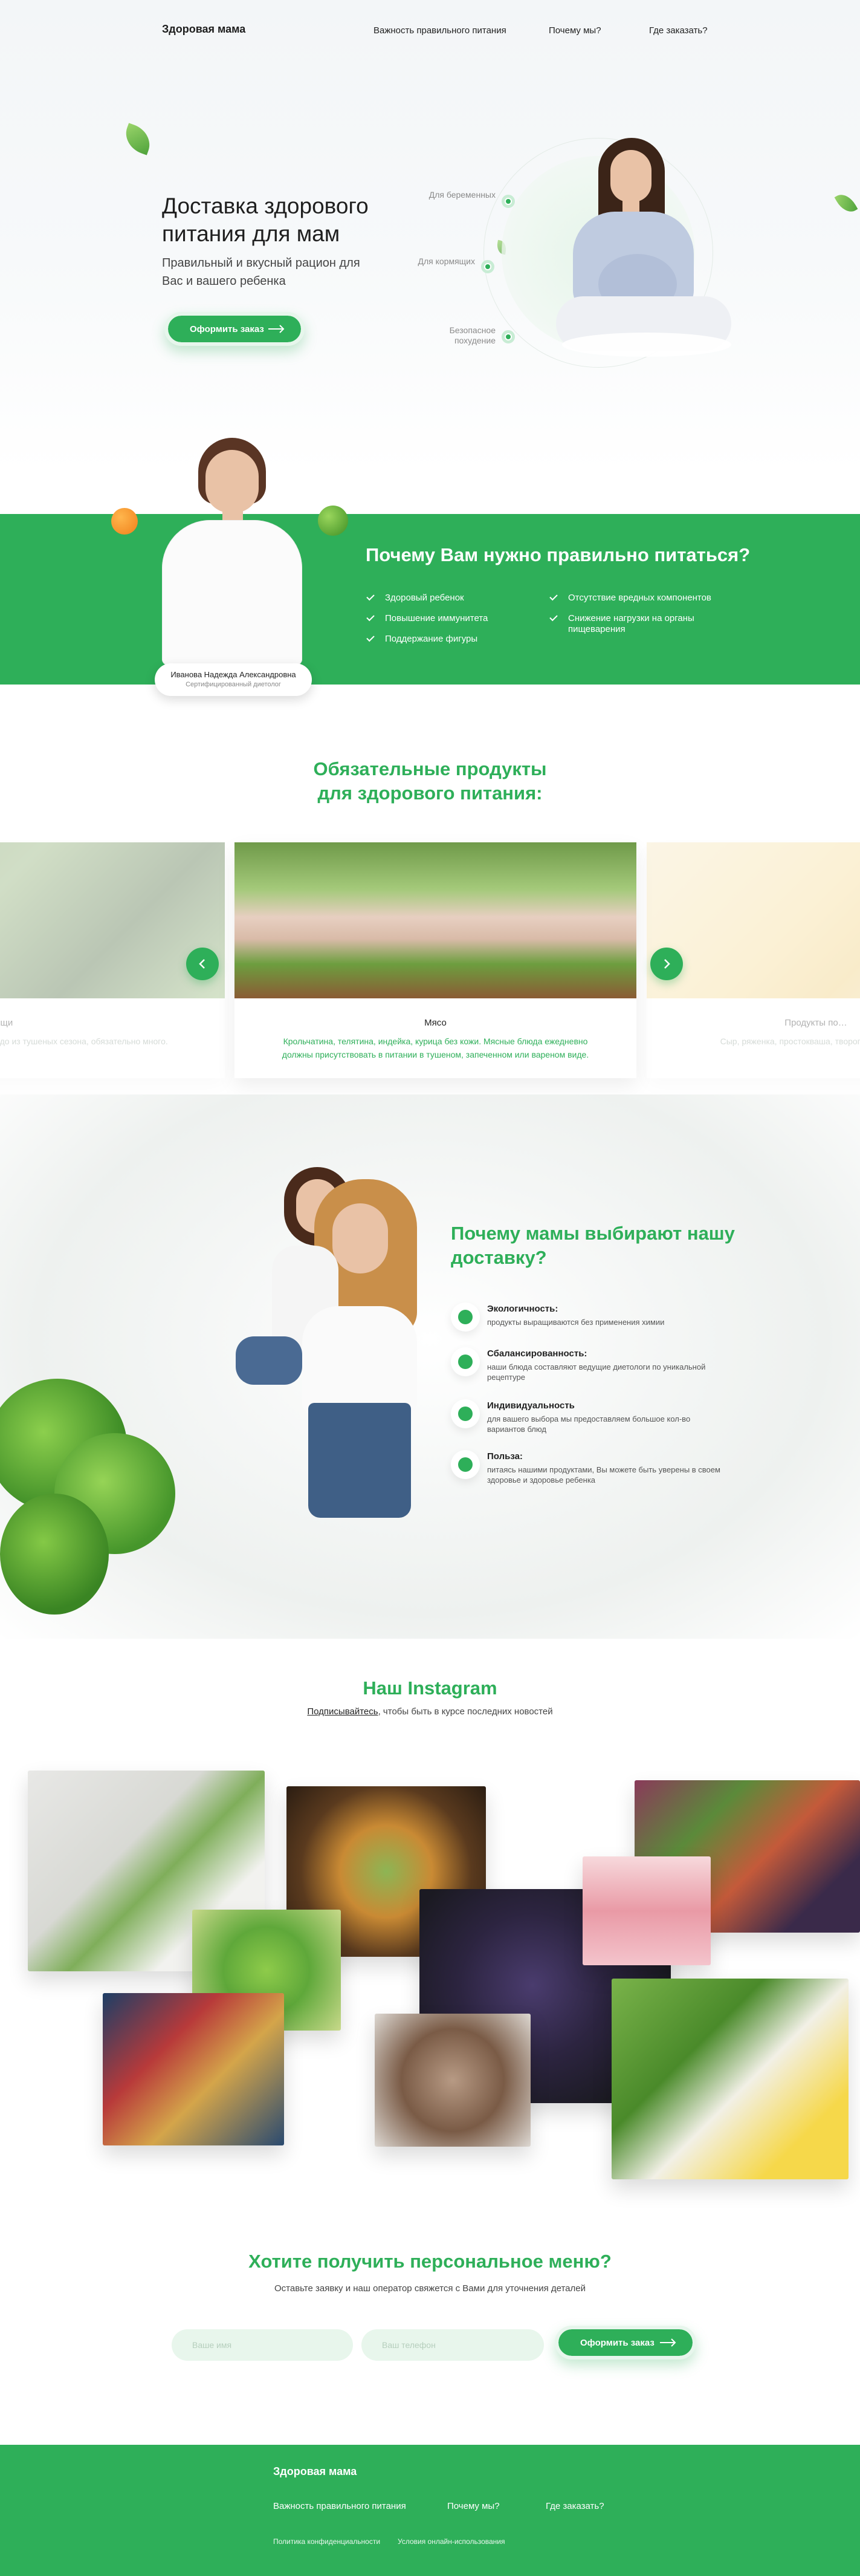  Describe the element at coordinates (473, 2506) in the screenshot. I see `footer-link-why-us: Почему мы?` at that location.